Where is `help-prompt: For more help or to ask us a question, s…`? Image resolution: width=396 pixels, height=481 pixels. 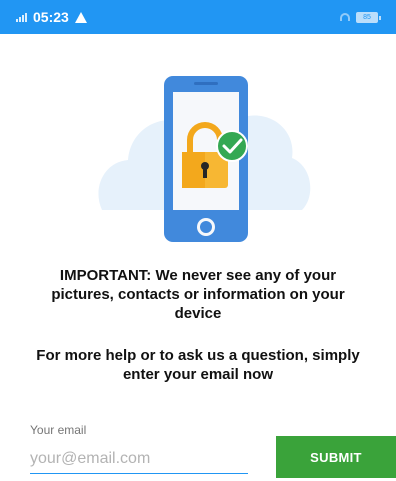
help-prompt: For more help or to ask us a question, s… is located at coordinates (198, 365).